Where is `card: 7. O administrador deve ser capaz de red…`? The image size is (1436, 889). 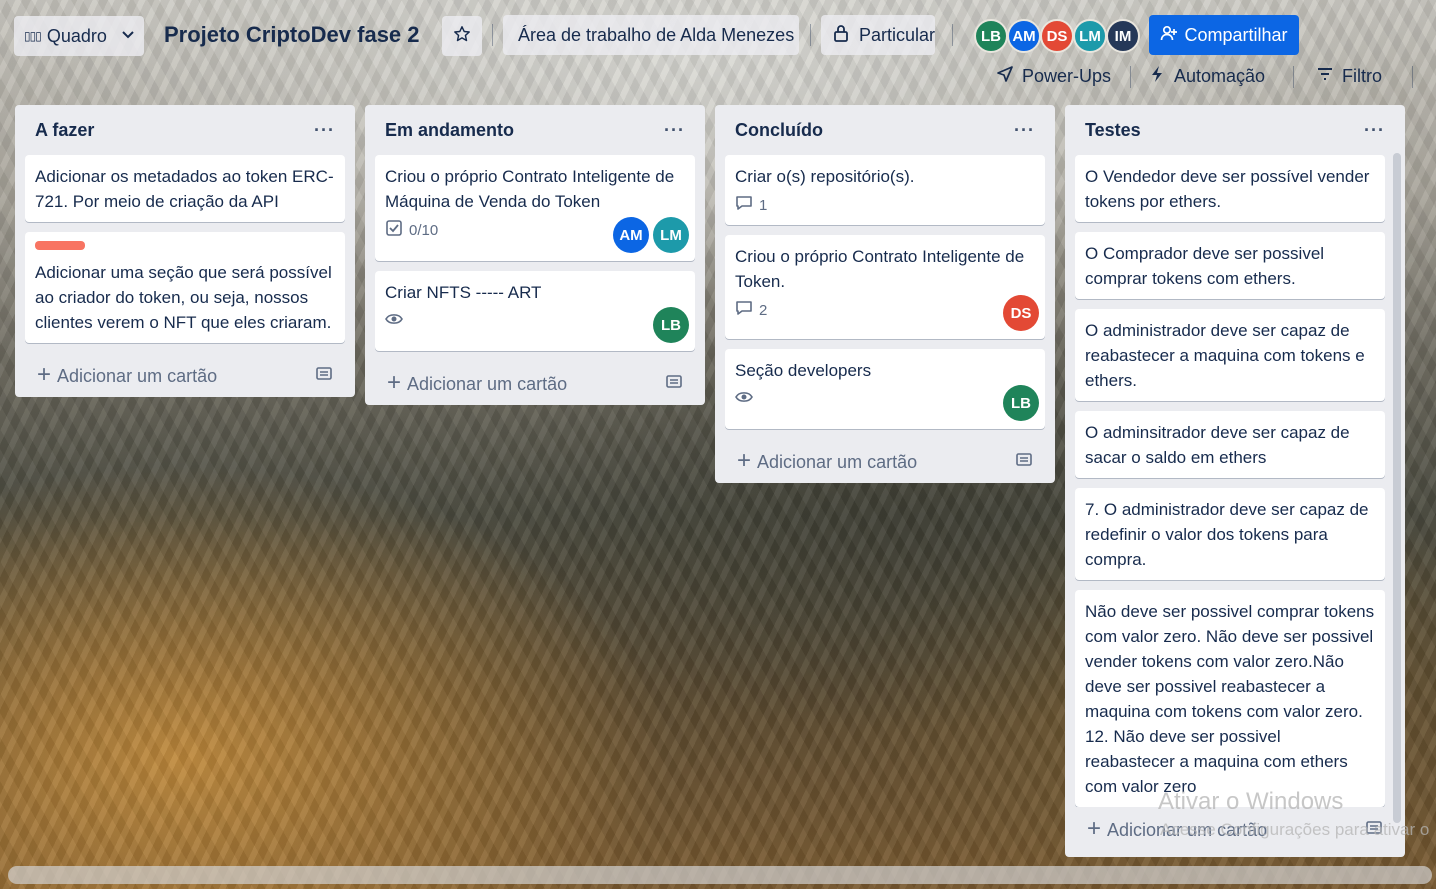 card: 7. O administrador deve ser capaz de red… is located at coordinates (1230, 534).